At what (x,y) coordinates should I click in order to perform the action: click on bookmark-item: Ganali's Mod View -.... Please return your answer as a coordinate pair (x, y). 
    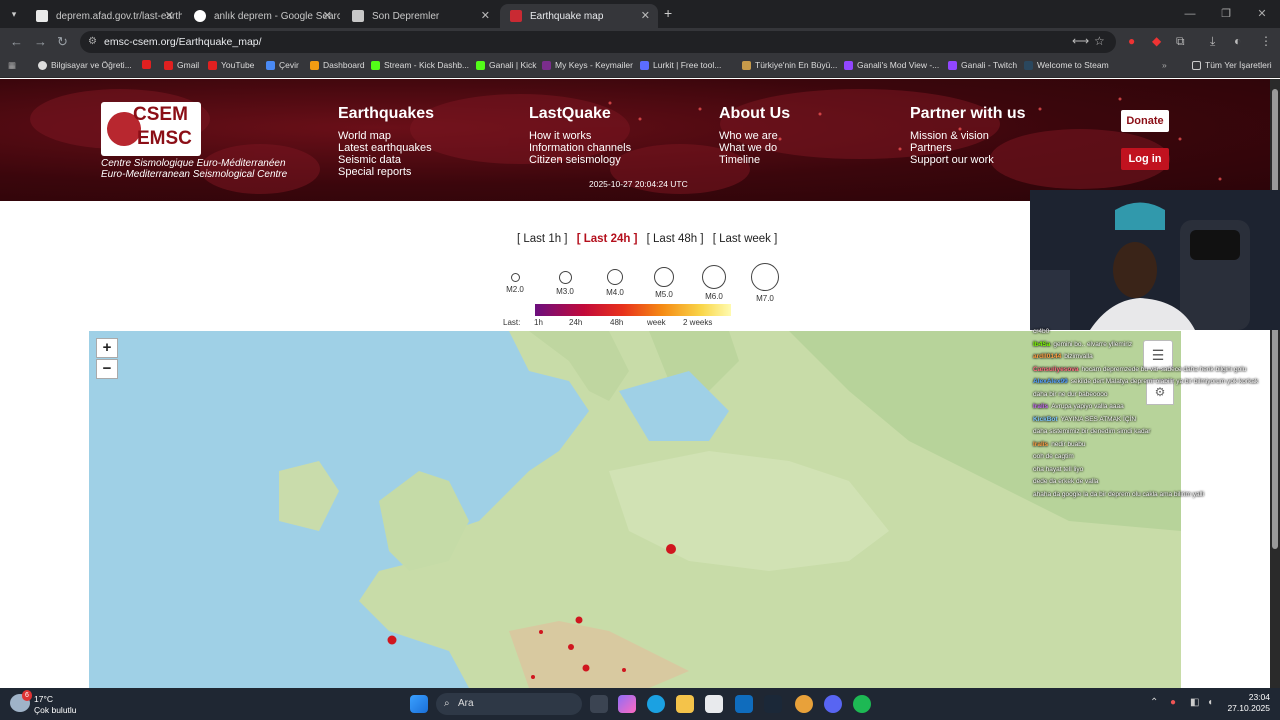
    Looking at the image, I should click on (891, 65).